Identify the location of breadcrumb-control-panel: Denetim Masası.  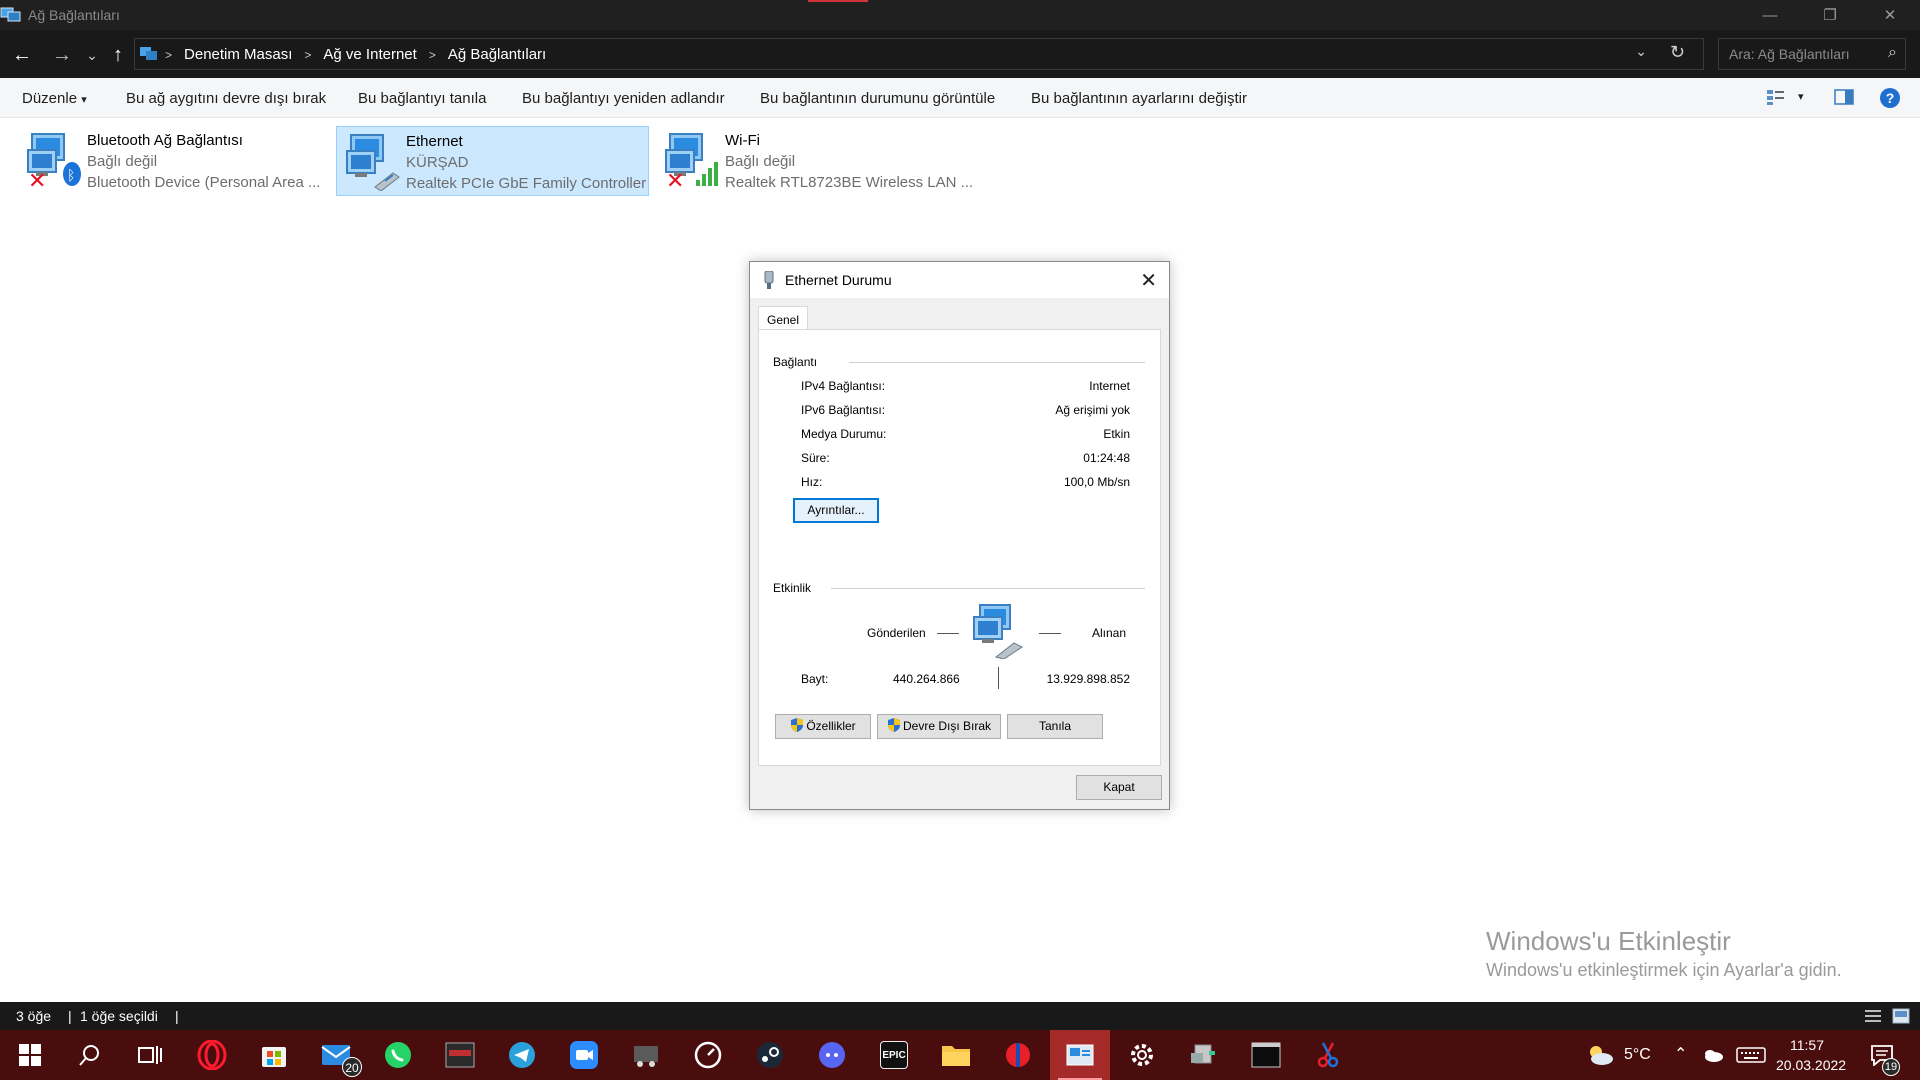
(238, 54).